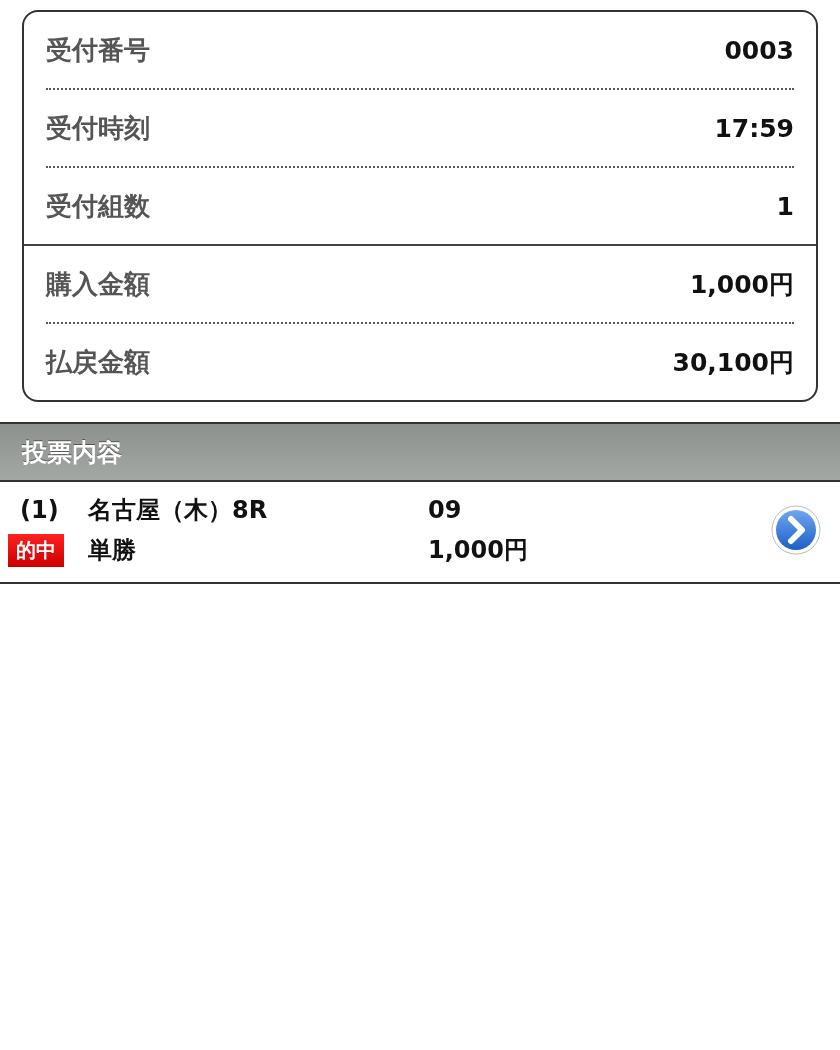 This screenshot has width=840, height=1050. What do you see at coordinates (754, 128) in the screenshot?
I see `field-value: 17:59` at bounding box center [754, 128].